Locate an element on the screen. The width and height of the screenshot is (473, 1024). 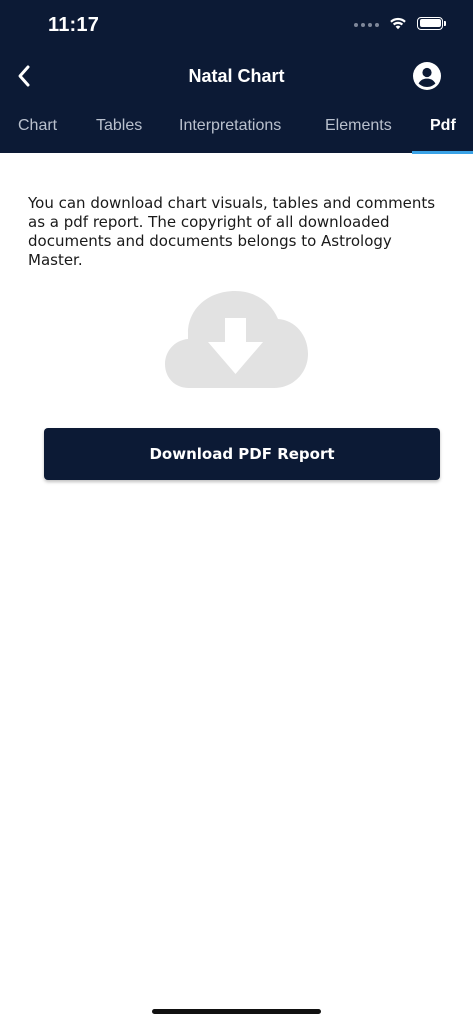
tab-elements: Elements is located at coordinates (358, 128).